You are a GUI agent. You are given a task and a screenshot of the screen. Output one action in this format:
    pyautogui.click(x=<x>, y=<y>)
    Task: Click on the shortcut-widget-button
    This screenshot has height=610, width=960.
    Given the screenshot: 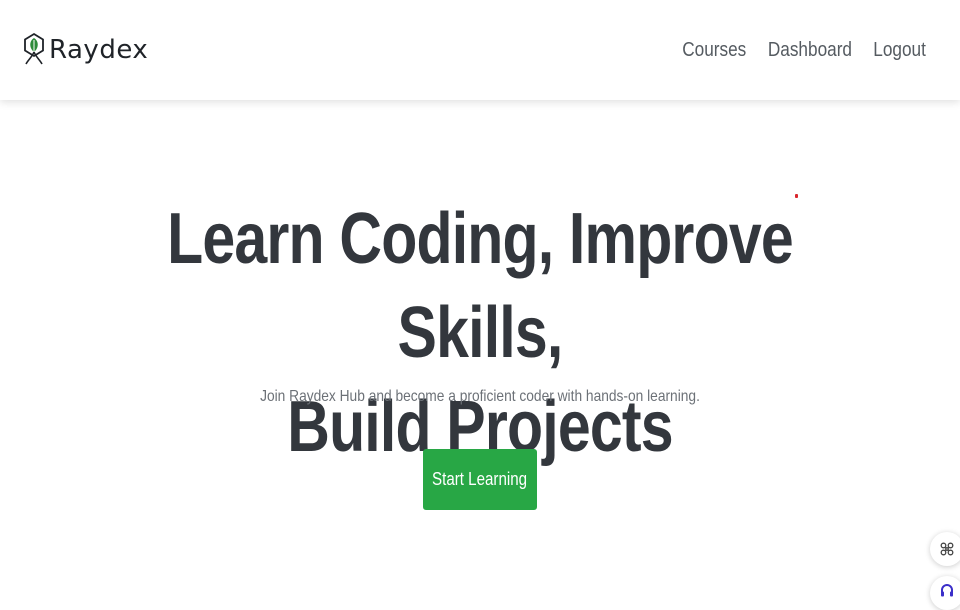 What is the action you would take?
    pyautogui.click(x=945, y=549)
    